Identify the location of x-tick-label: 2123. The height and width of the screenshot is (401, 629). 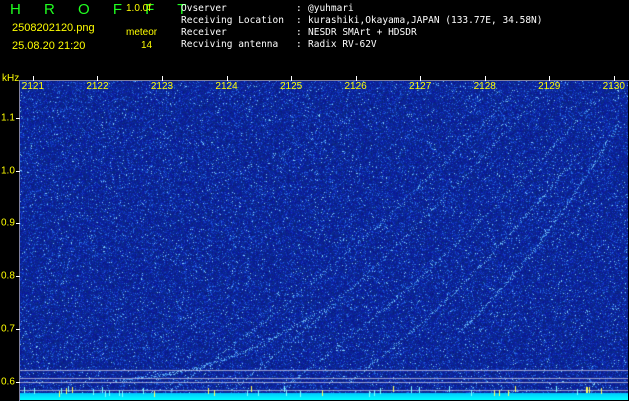
(162, 86).